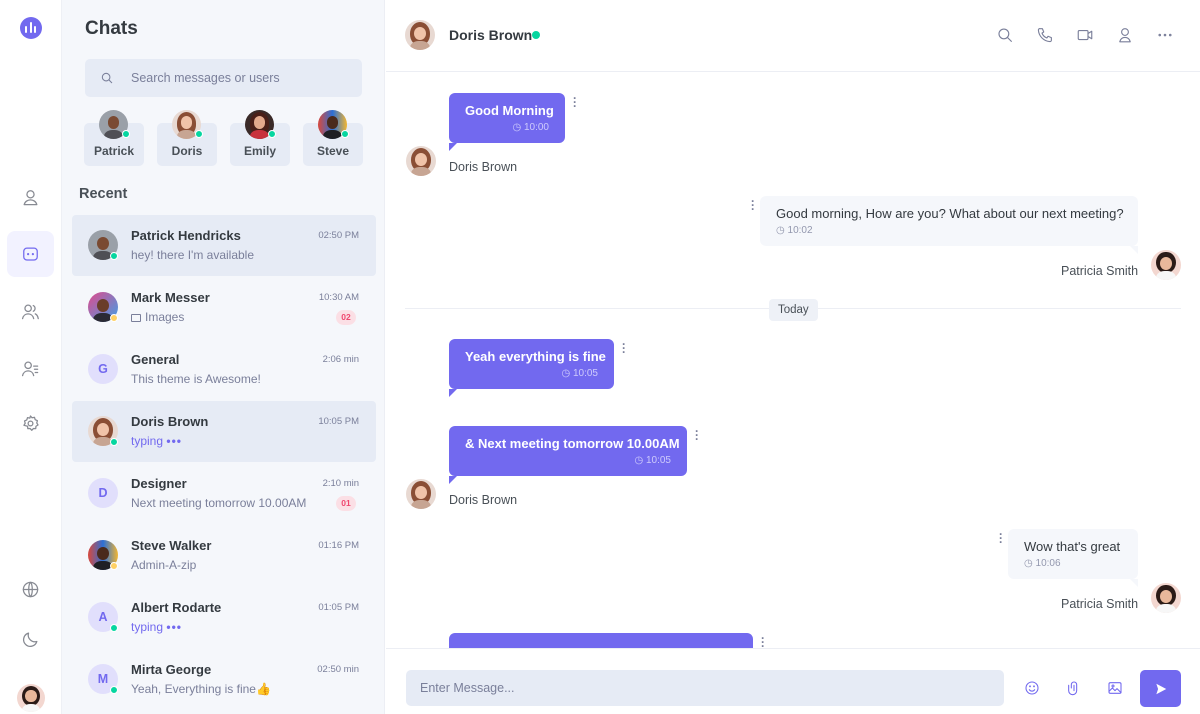 This screenshot has height=714, width=1200. What do you see at coordinates (171, 669) in the screenshot?
I see `chat-name: Mirta George` at bounding box center [171, 669].